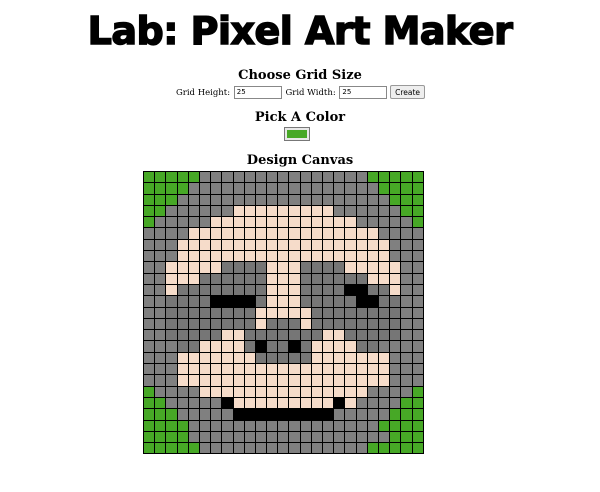  What do you see at coordinates (297, 134) in the screenshot?
I see `color-picker` at bounding box center [297, 134].